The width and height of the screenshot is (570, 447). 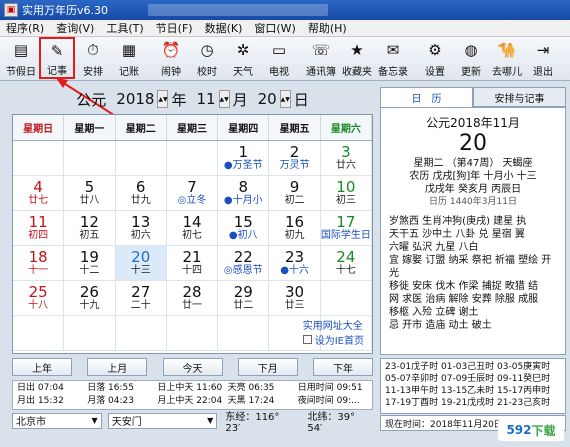 What do you see at coordinates (141, 228) in the screenshot?
I see `day-cell: 13 初六` at bounding box center [141, 228].